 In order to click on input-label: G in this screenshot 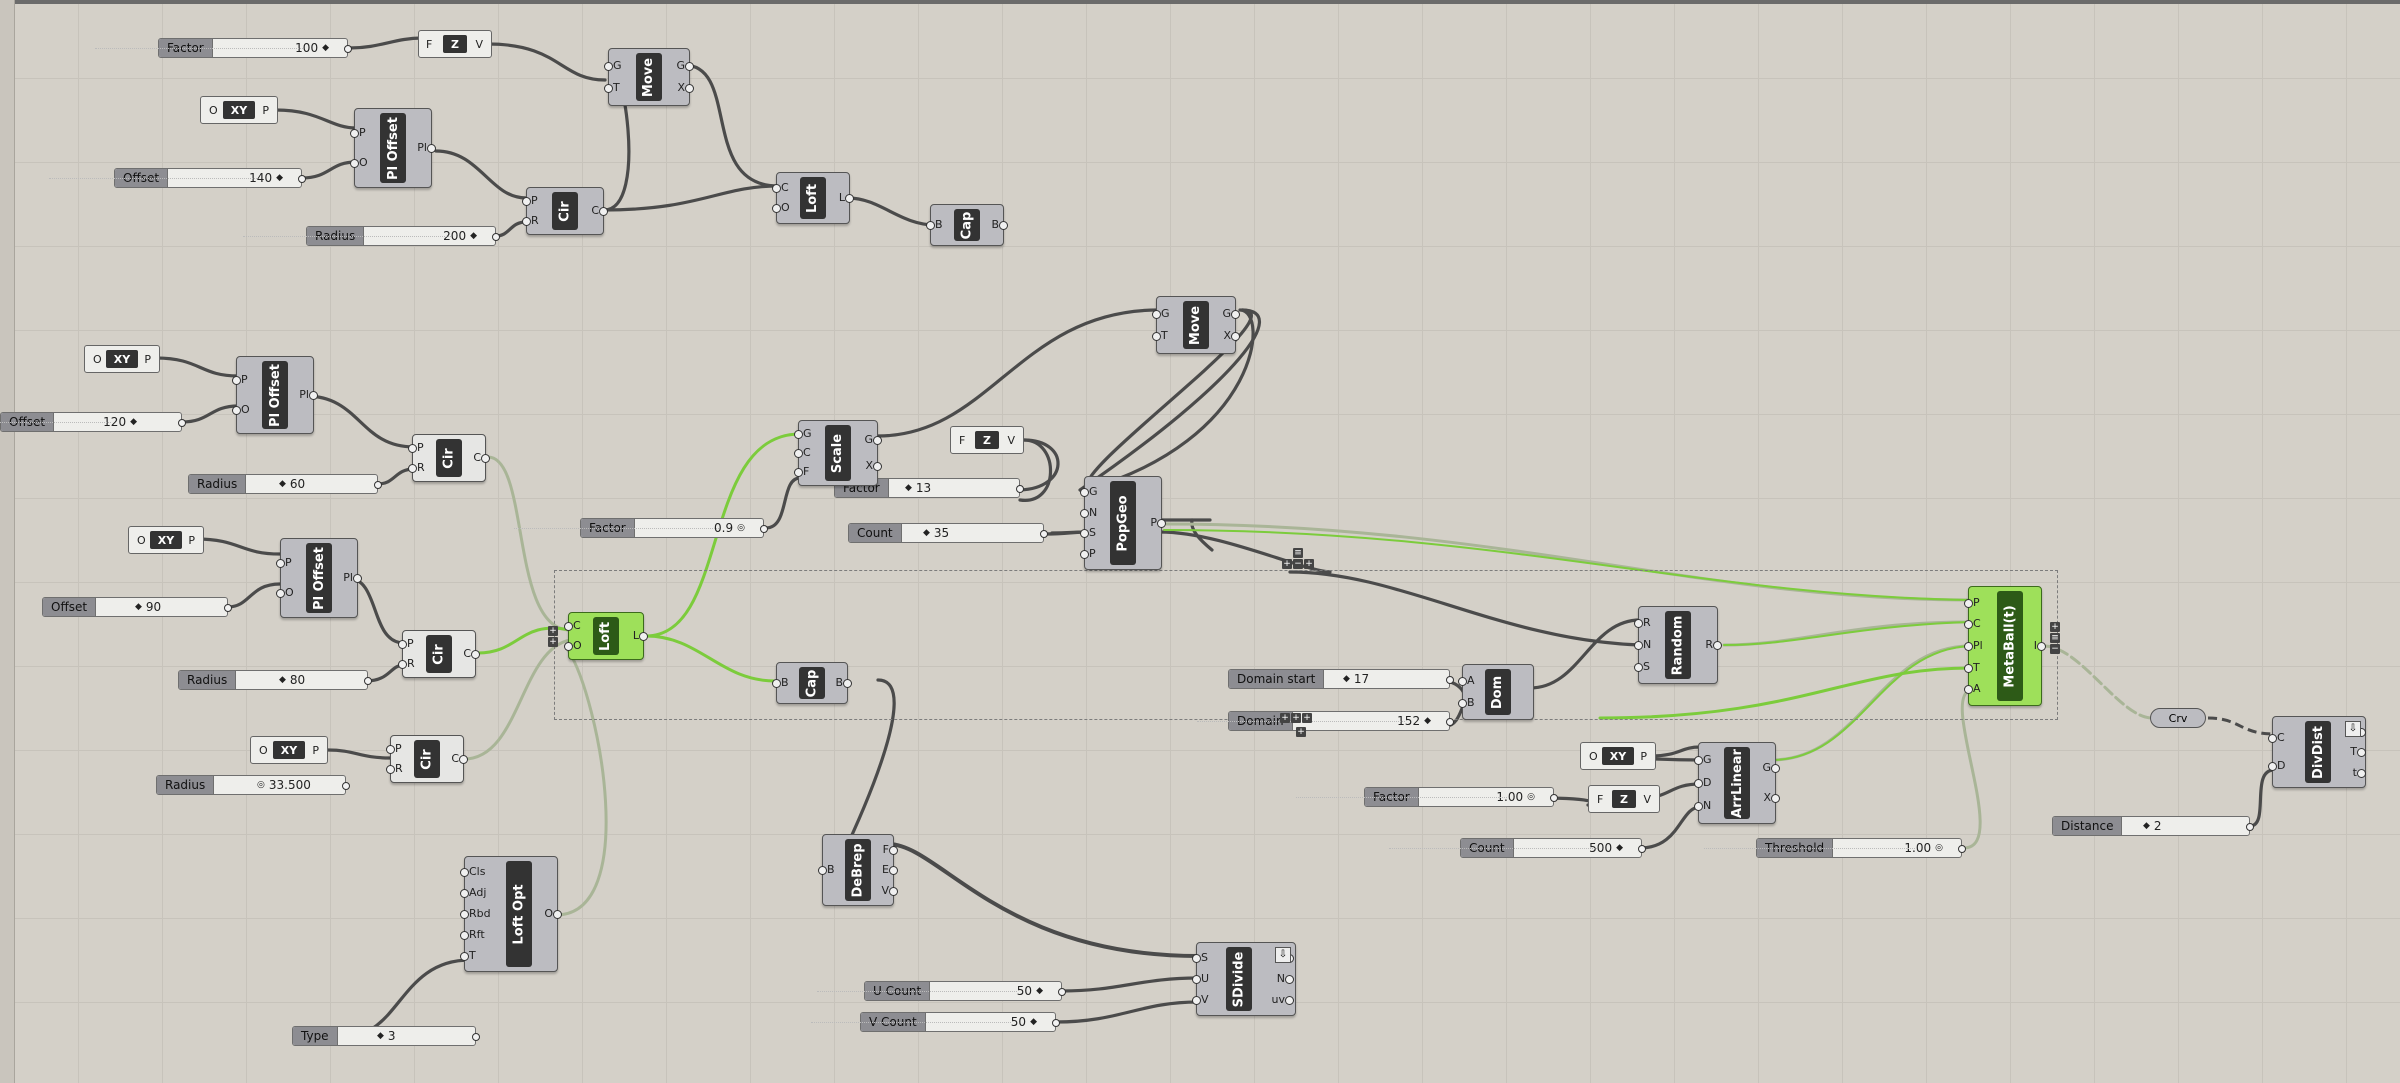, I will do `click(613, 65)`.